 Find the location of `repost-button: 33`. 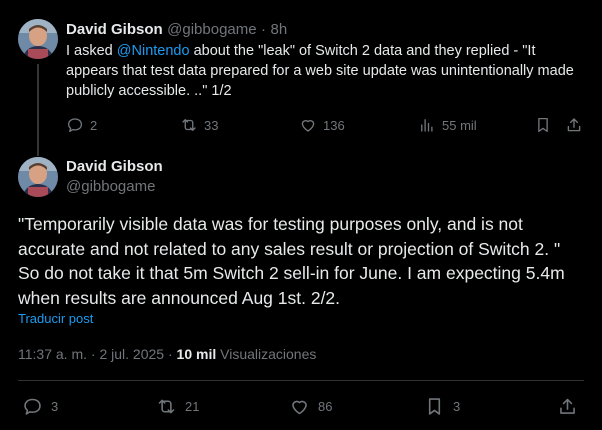

repost-button: 33 is located at coordinates (199, 125).